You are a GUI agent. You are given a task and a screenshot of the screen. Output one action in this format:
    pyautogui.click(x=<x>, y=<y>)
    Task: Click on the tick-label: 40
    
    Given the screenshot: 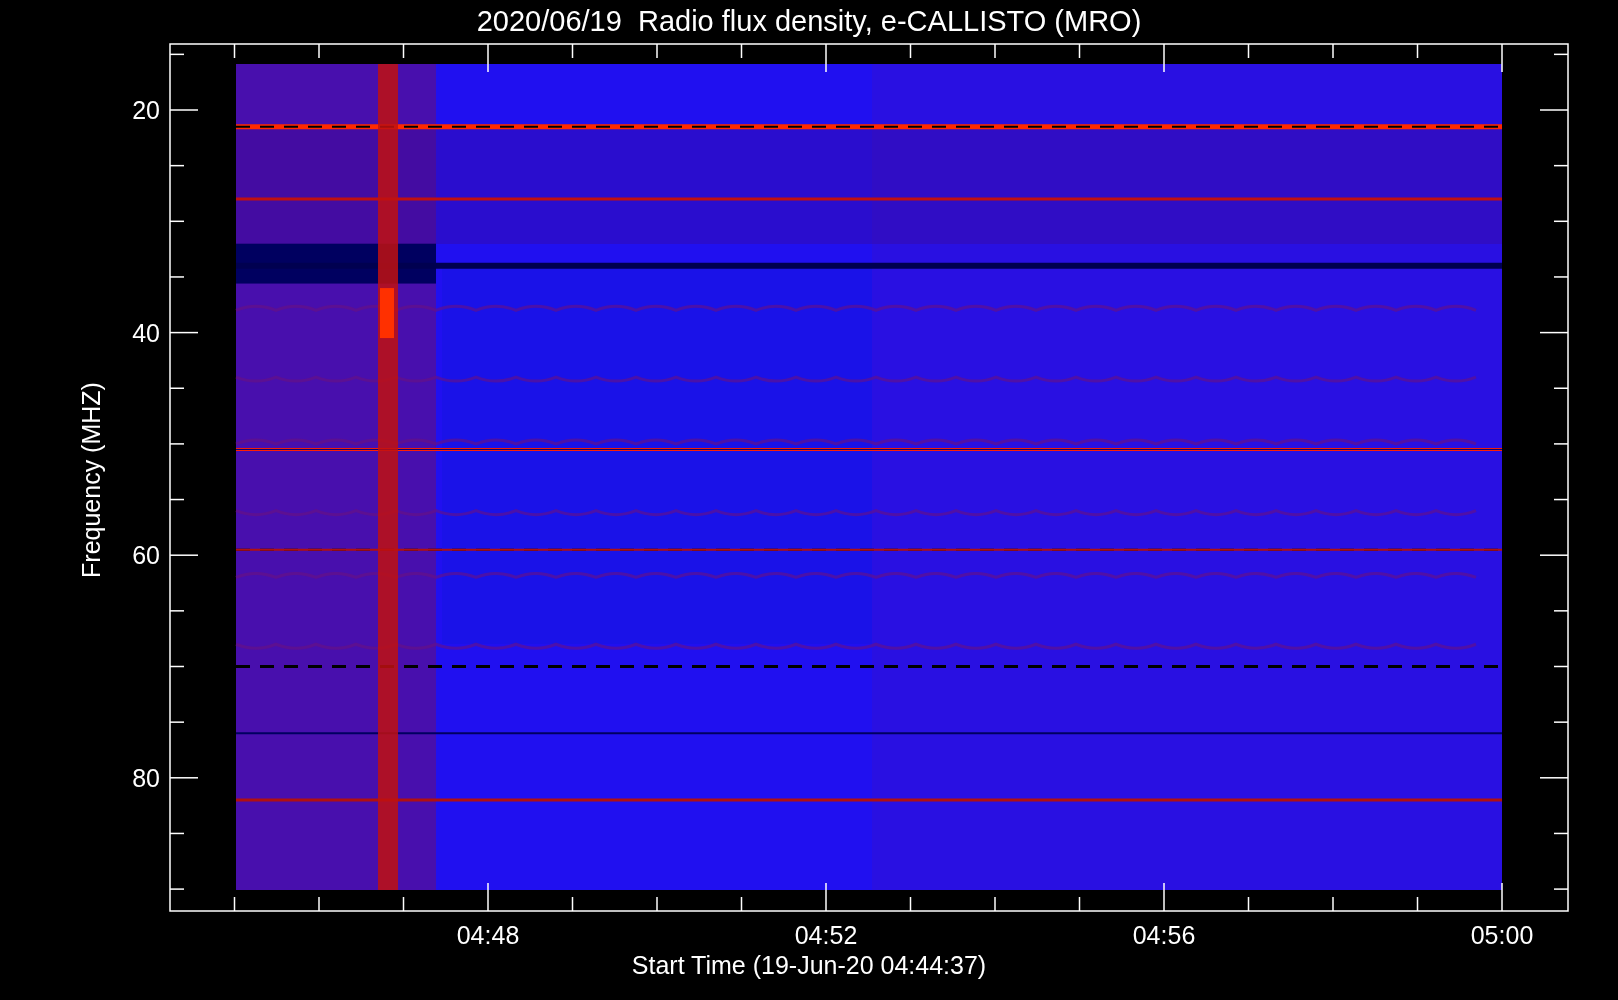 What is the action you would take?
    pyautogui.click(x=146, y=332)
    